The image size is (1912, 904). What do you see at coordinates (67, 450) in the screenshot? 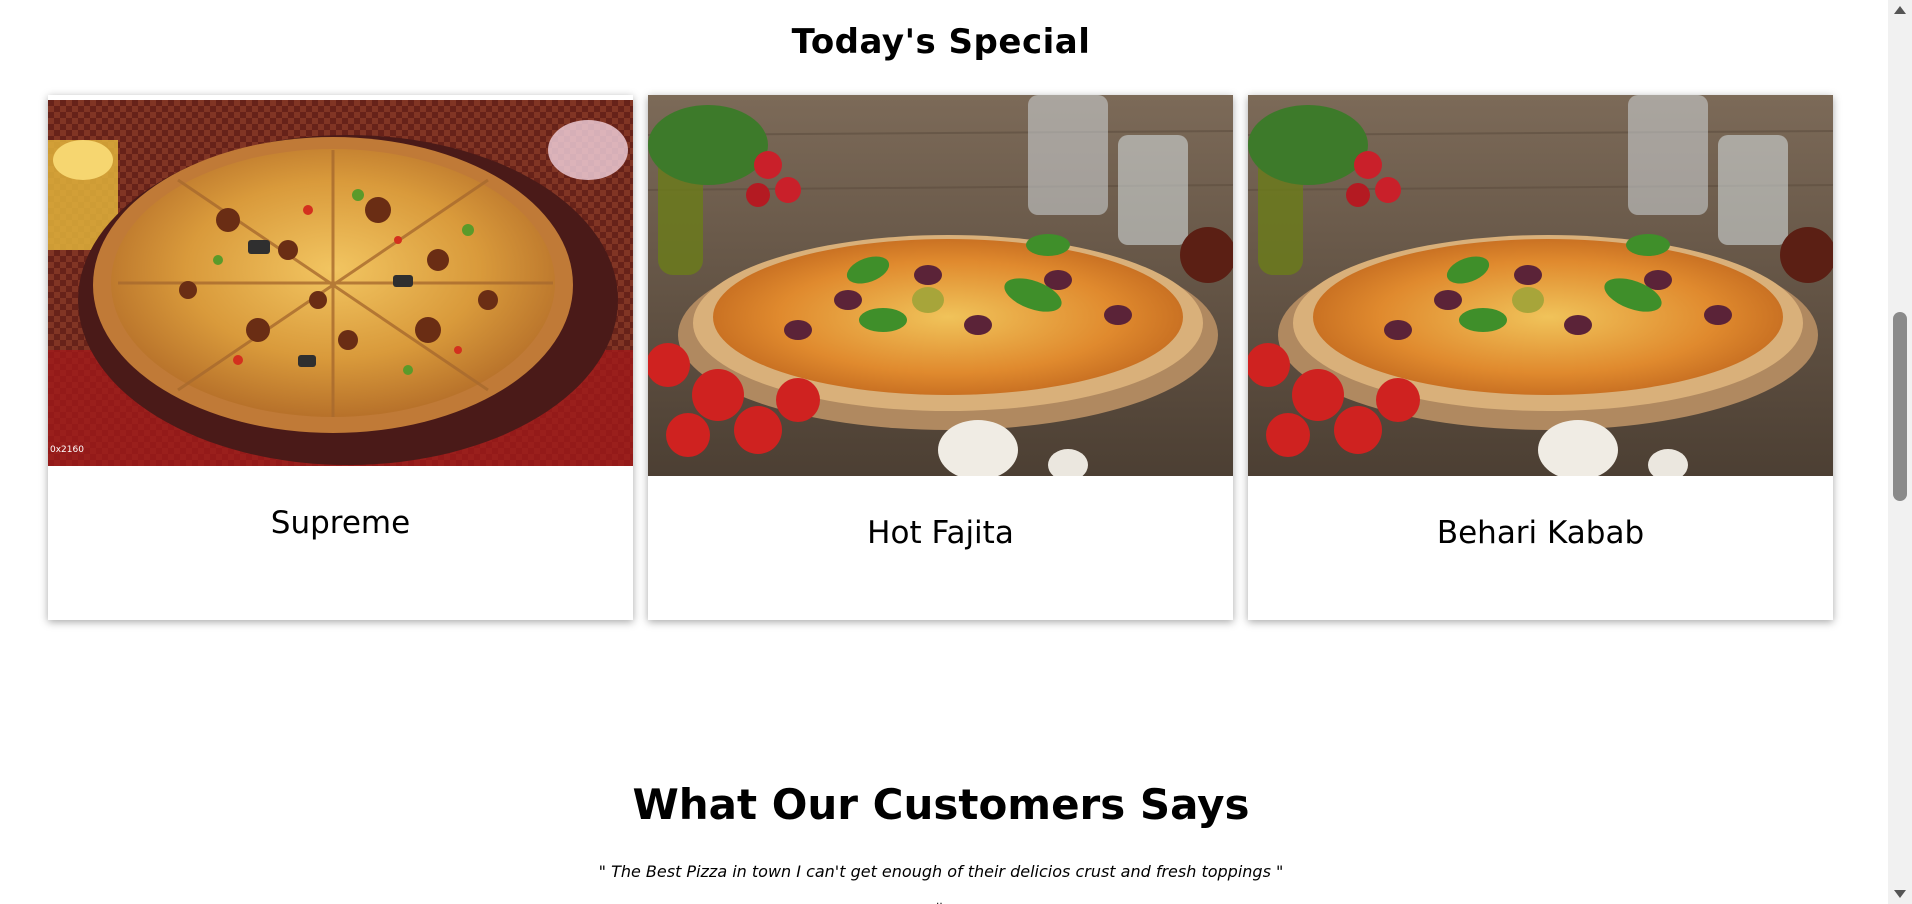
I see `supreme-image-caption: 0x2160` at bounding box center [67, 450].